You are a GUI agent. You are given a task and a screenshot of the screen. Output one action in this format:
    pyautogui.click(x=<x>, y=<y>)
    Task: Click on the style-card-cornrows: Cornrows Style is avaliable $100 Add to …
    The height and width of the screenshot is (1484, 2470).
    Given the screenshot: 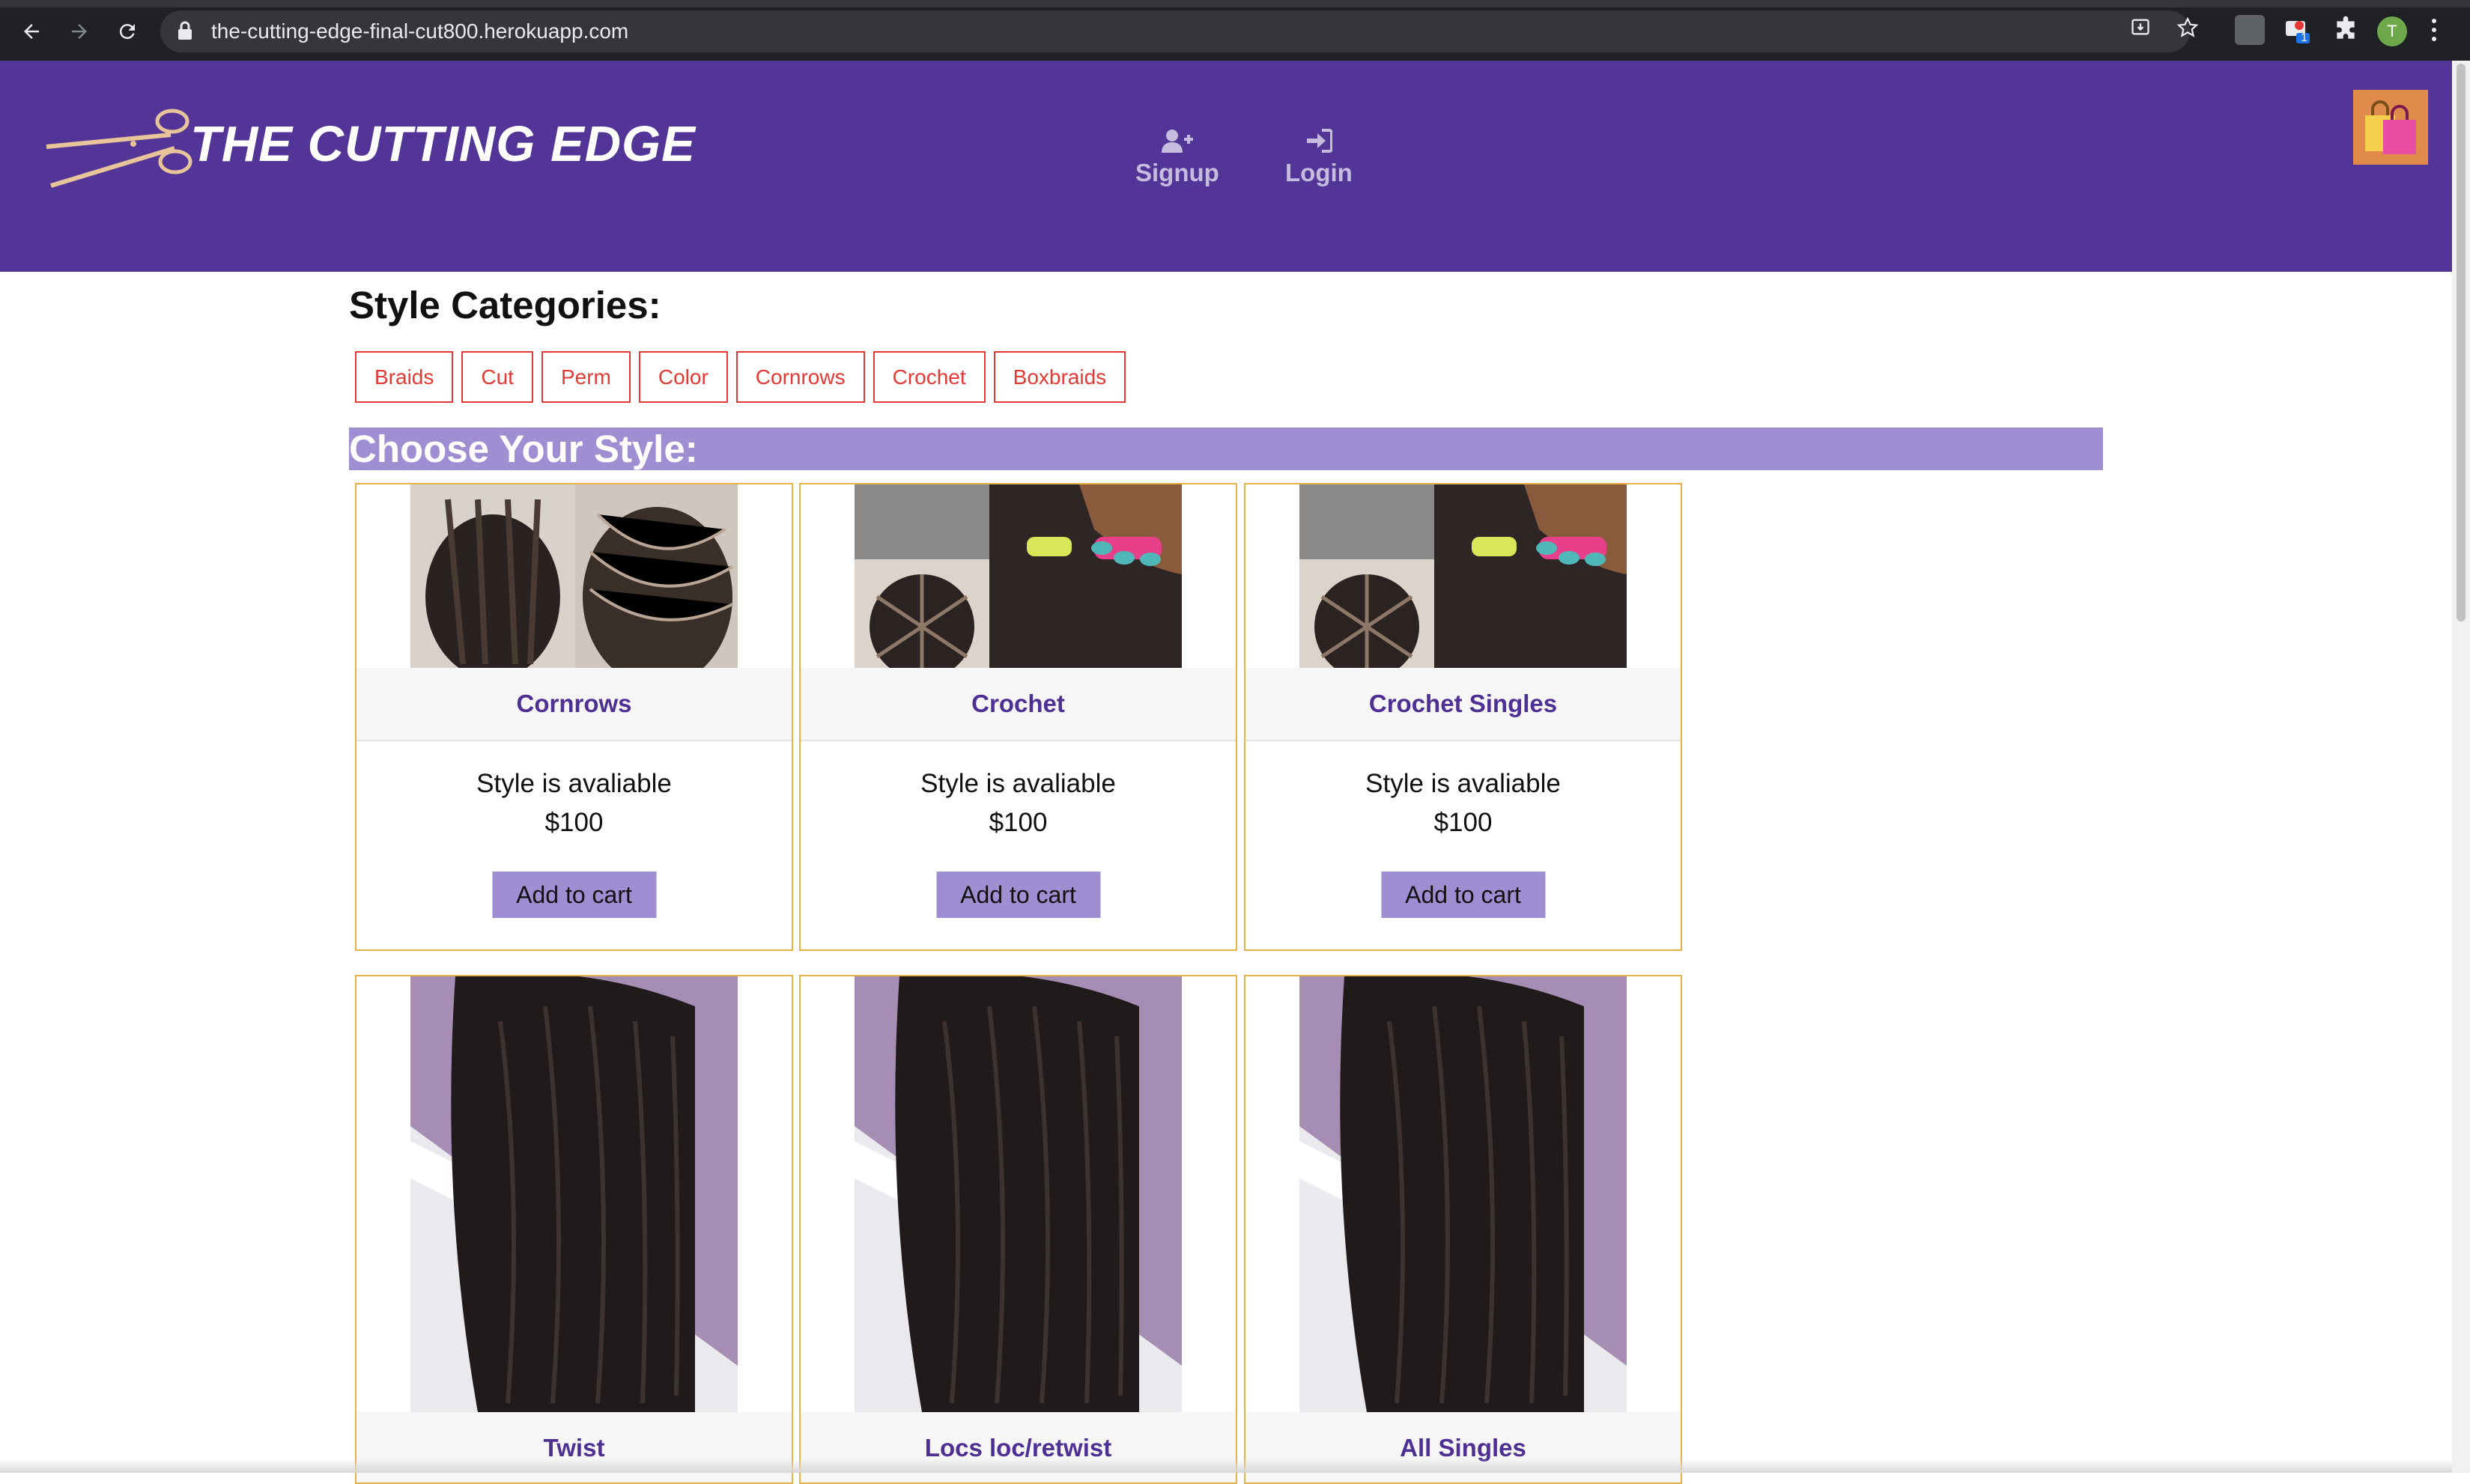 What is the action you would take?
    pyautogui.click(x=574, y=717)
    